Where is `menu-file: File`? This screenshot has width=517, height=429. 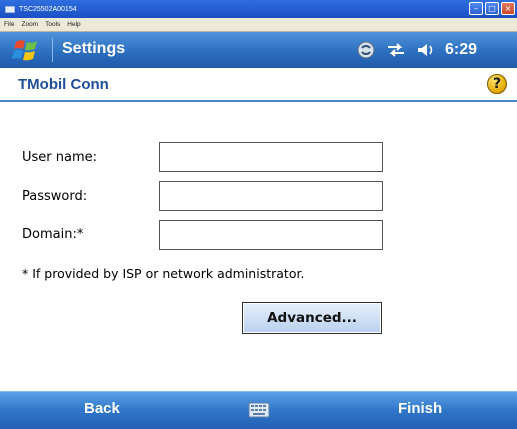 menu-file: File is located at coordinates (9, 24).